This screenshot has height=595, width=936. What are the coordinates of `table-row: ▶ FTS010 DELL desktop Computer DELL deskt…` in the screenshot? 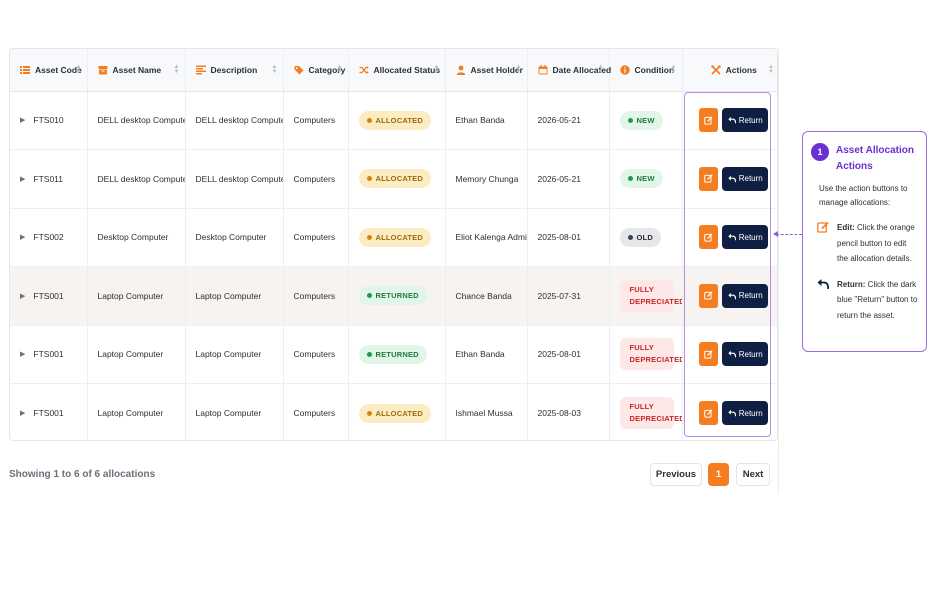 It's located at (393, 120).